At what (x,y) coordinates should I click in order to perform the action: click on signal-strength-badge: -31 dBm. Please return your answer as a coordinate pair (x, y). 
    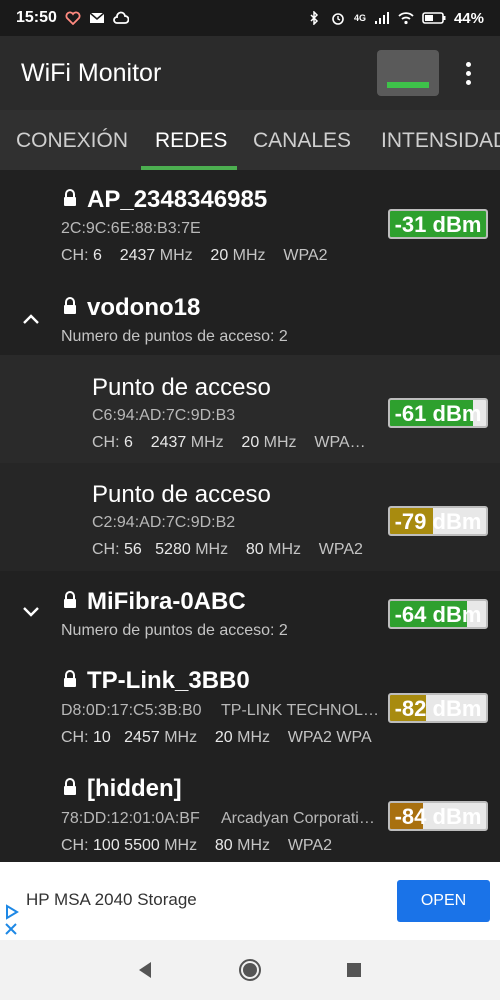
    Looking at the image, I should click on (438, 224).